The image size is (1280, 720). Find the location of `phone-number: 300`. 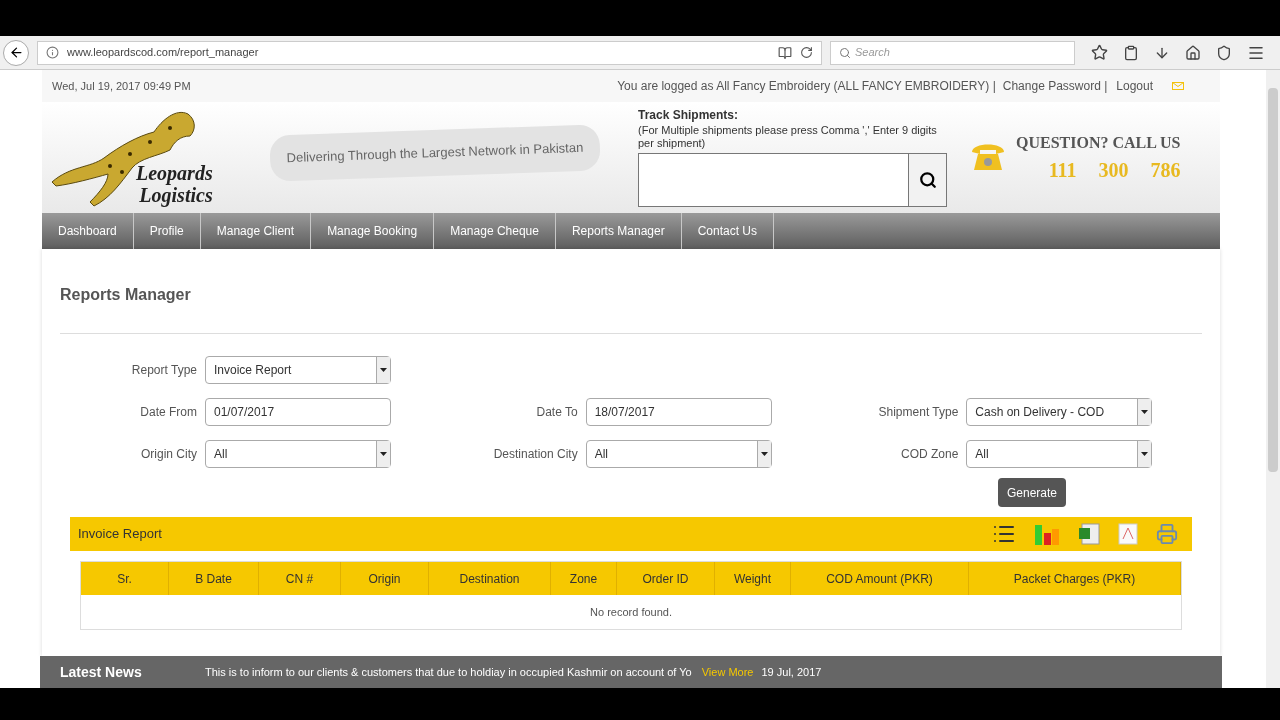

phone-number: 300 is located at coordinates (1113, 170).